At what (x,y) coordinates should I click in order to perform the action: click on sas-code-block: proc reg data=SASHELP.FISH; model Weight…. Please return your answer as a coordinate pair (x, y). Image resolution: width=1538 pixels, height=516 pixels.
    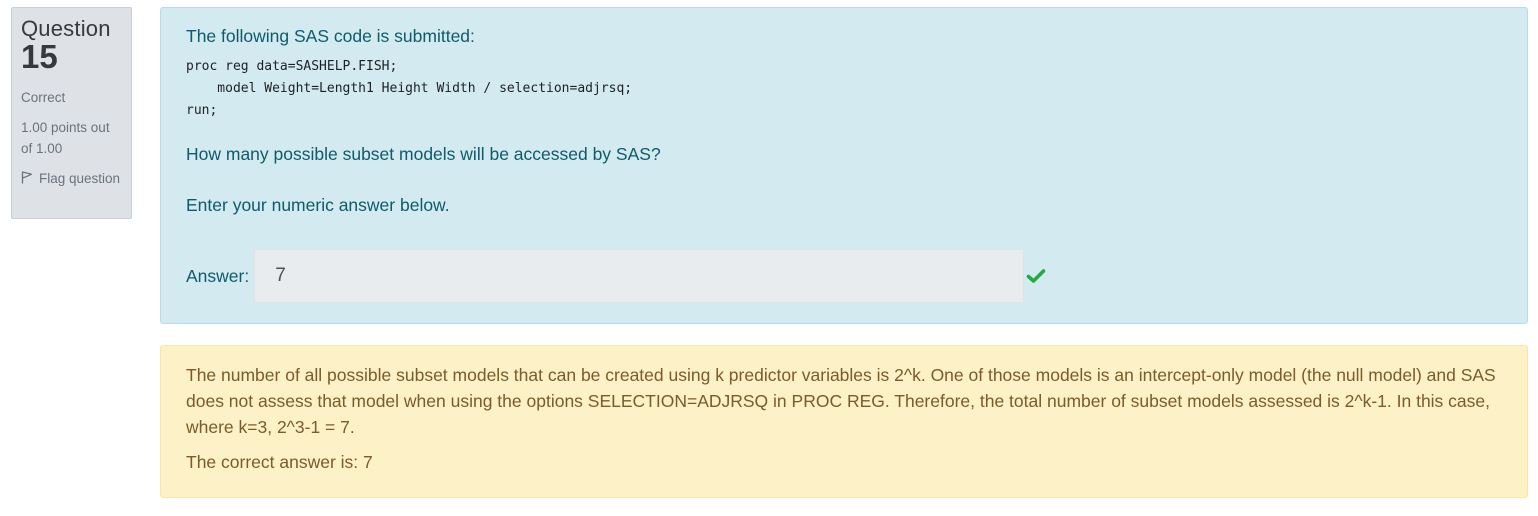
    Looking at the image, I should click on (856, 89).